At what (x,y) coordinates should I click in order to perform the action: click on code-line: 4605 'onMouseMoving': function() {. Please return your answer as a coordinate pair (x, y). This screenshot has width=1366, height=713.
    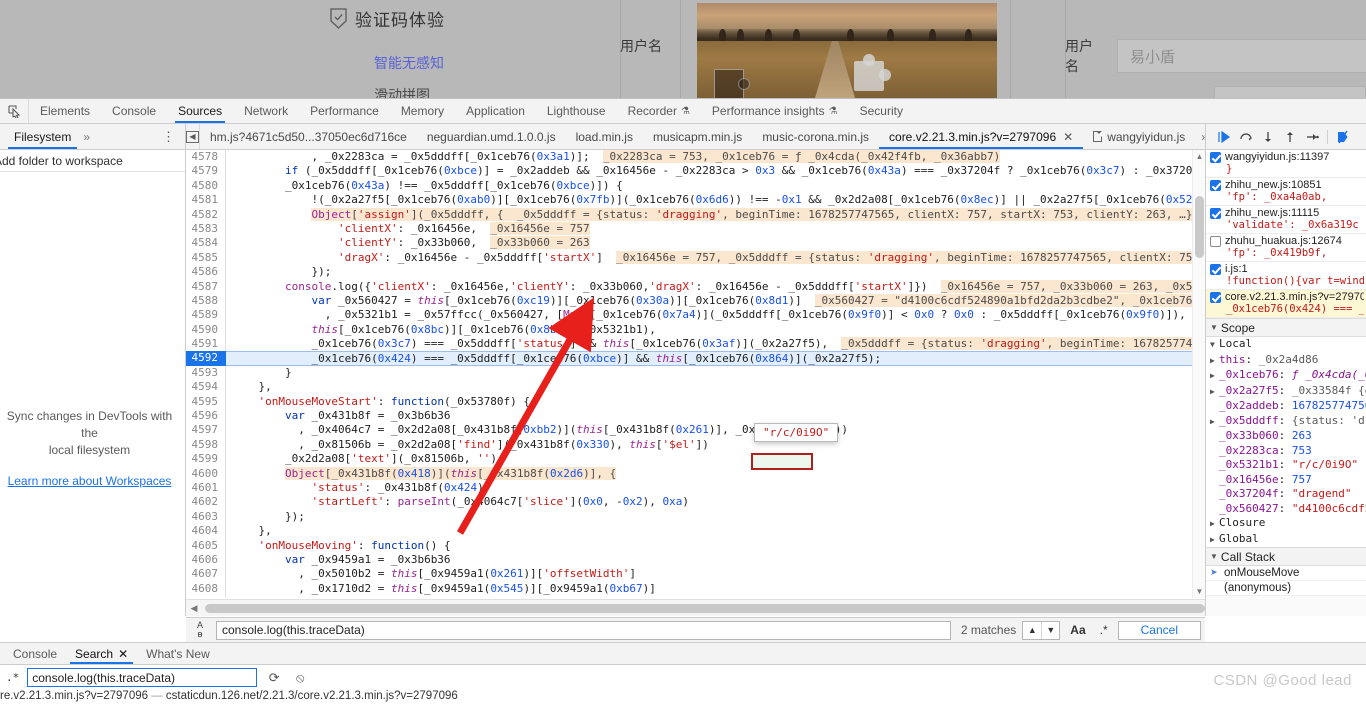
    Looking at the image, I should click on (695, 545).